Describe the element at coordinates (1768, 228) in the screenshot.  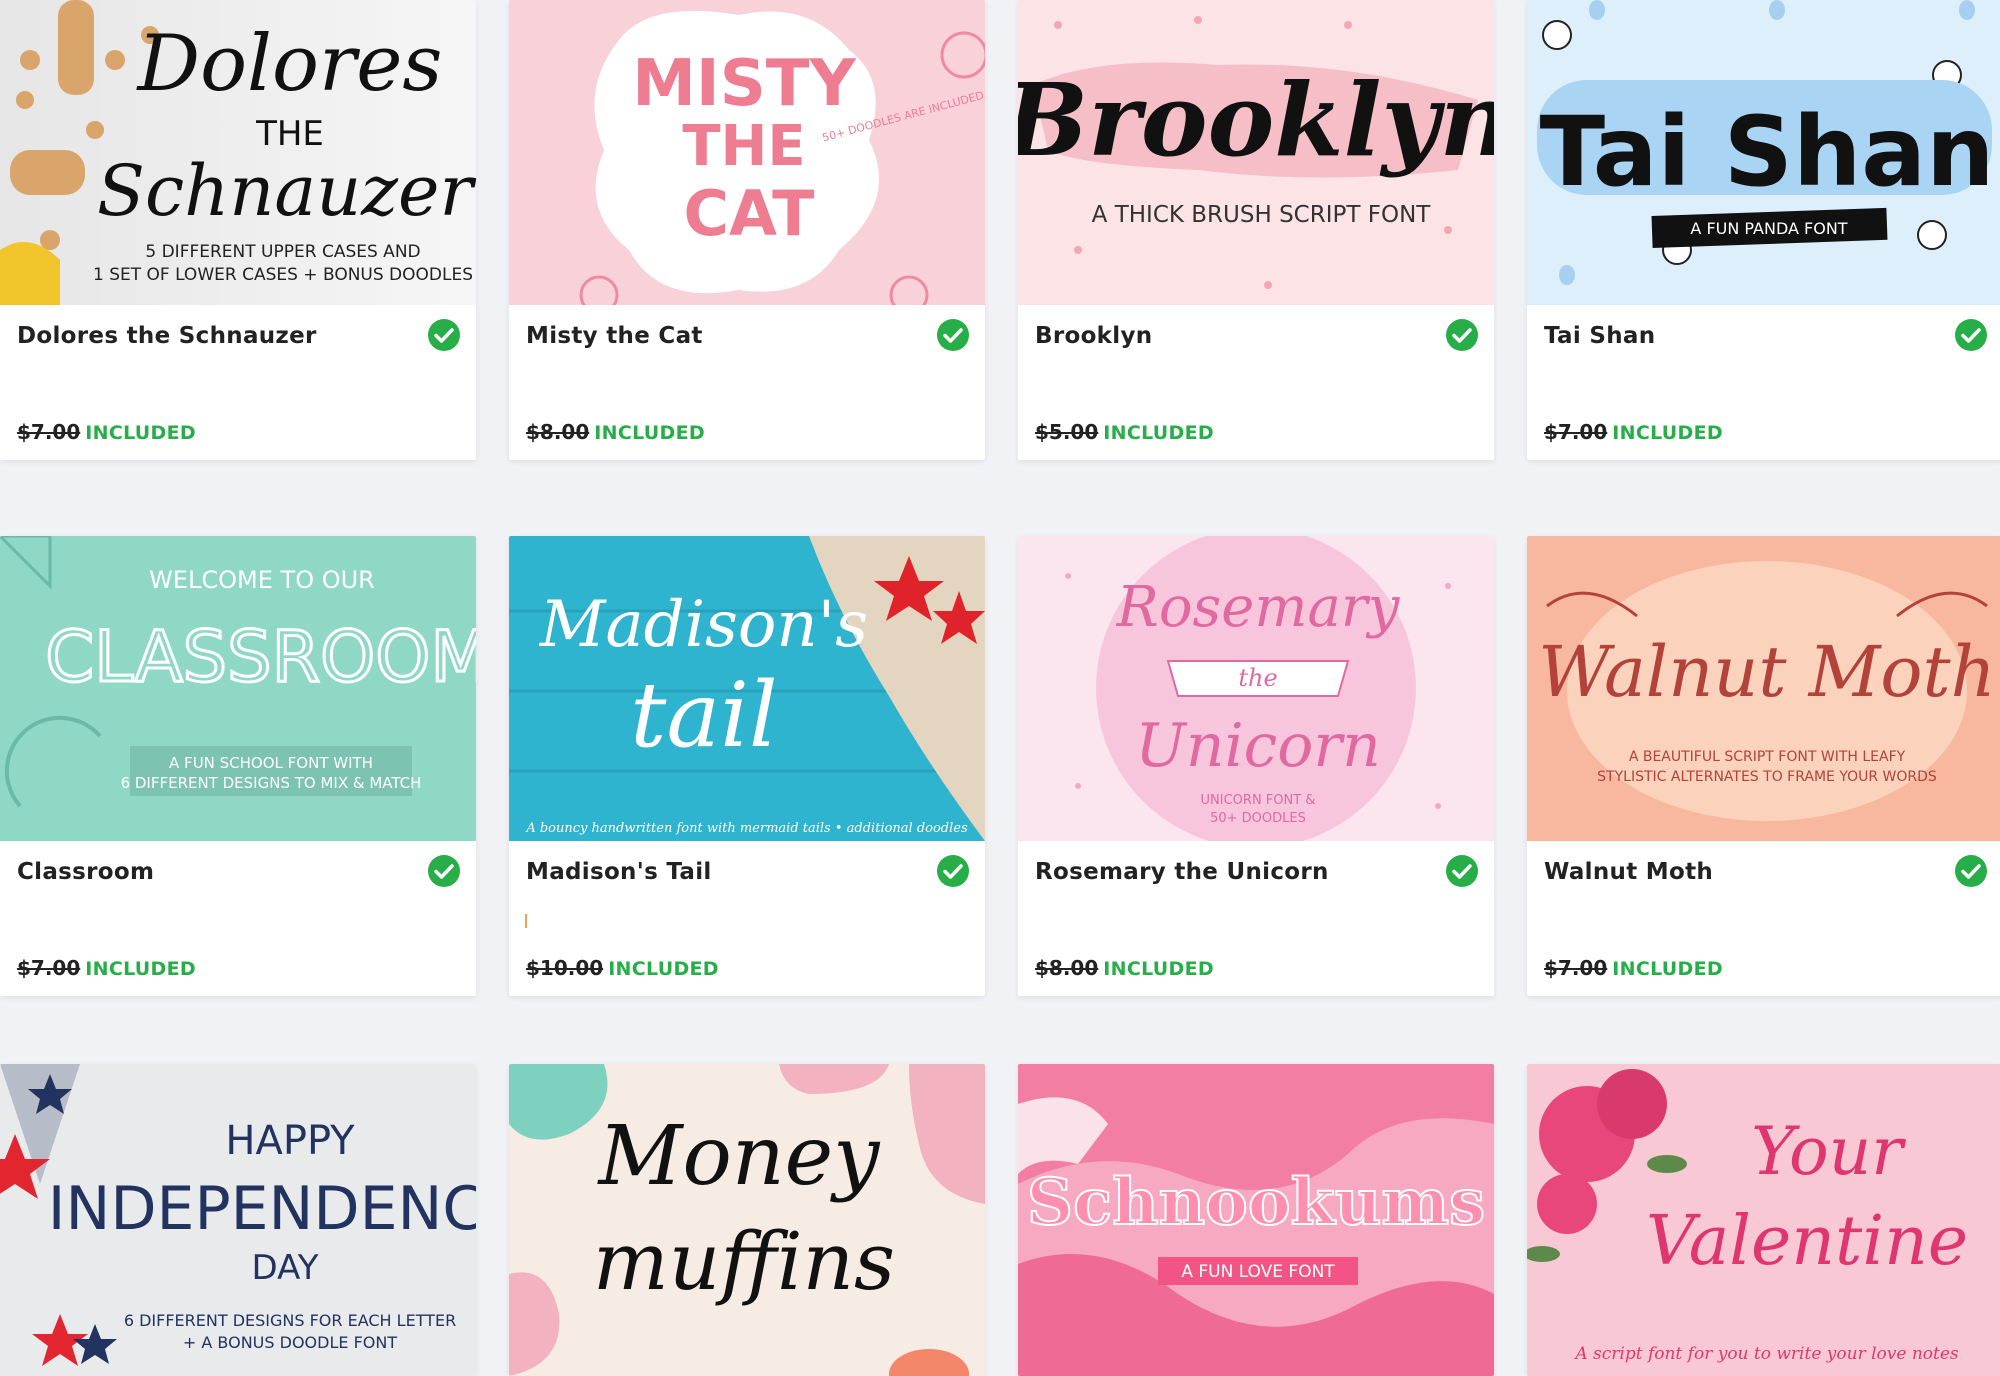
I see `thumb-line: A FUN PANDA FONT` at that location.